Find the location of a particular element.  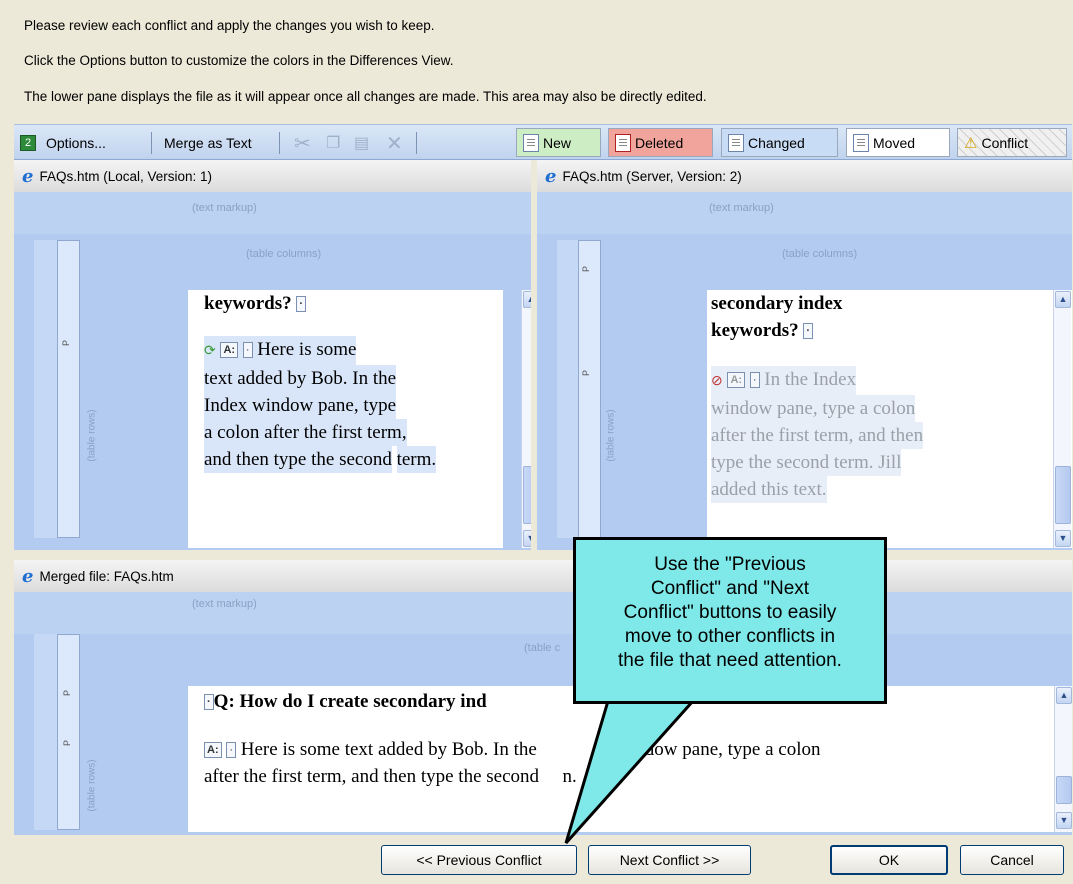

local-answer-line: term. is located at coordinates (416, 459).